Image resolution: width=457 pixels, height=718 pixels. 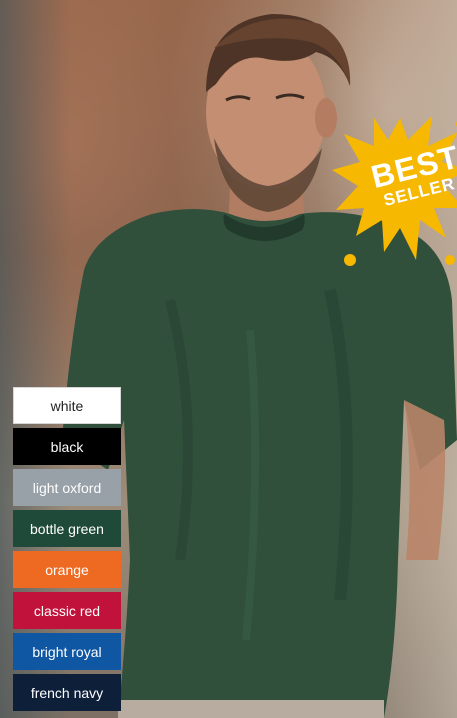 I want to click on color-swatch-french-navy: french navy, so click(x=67, y=692).